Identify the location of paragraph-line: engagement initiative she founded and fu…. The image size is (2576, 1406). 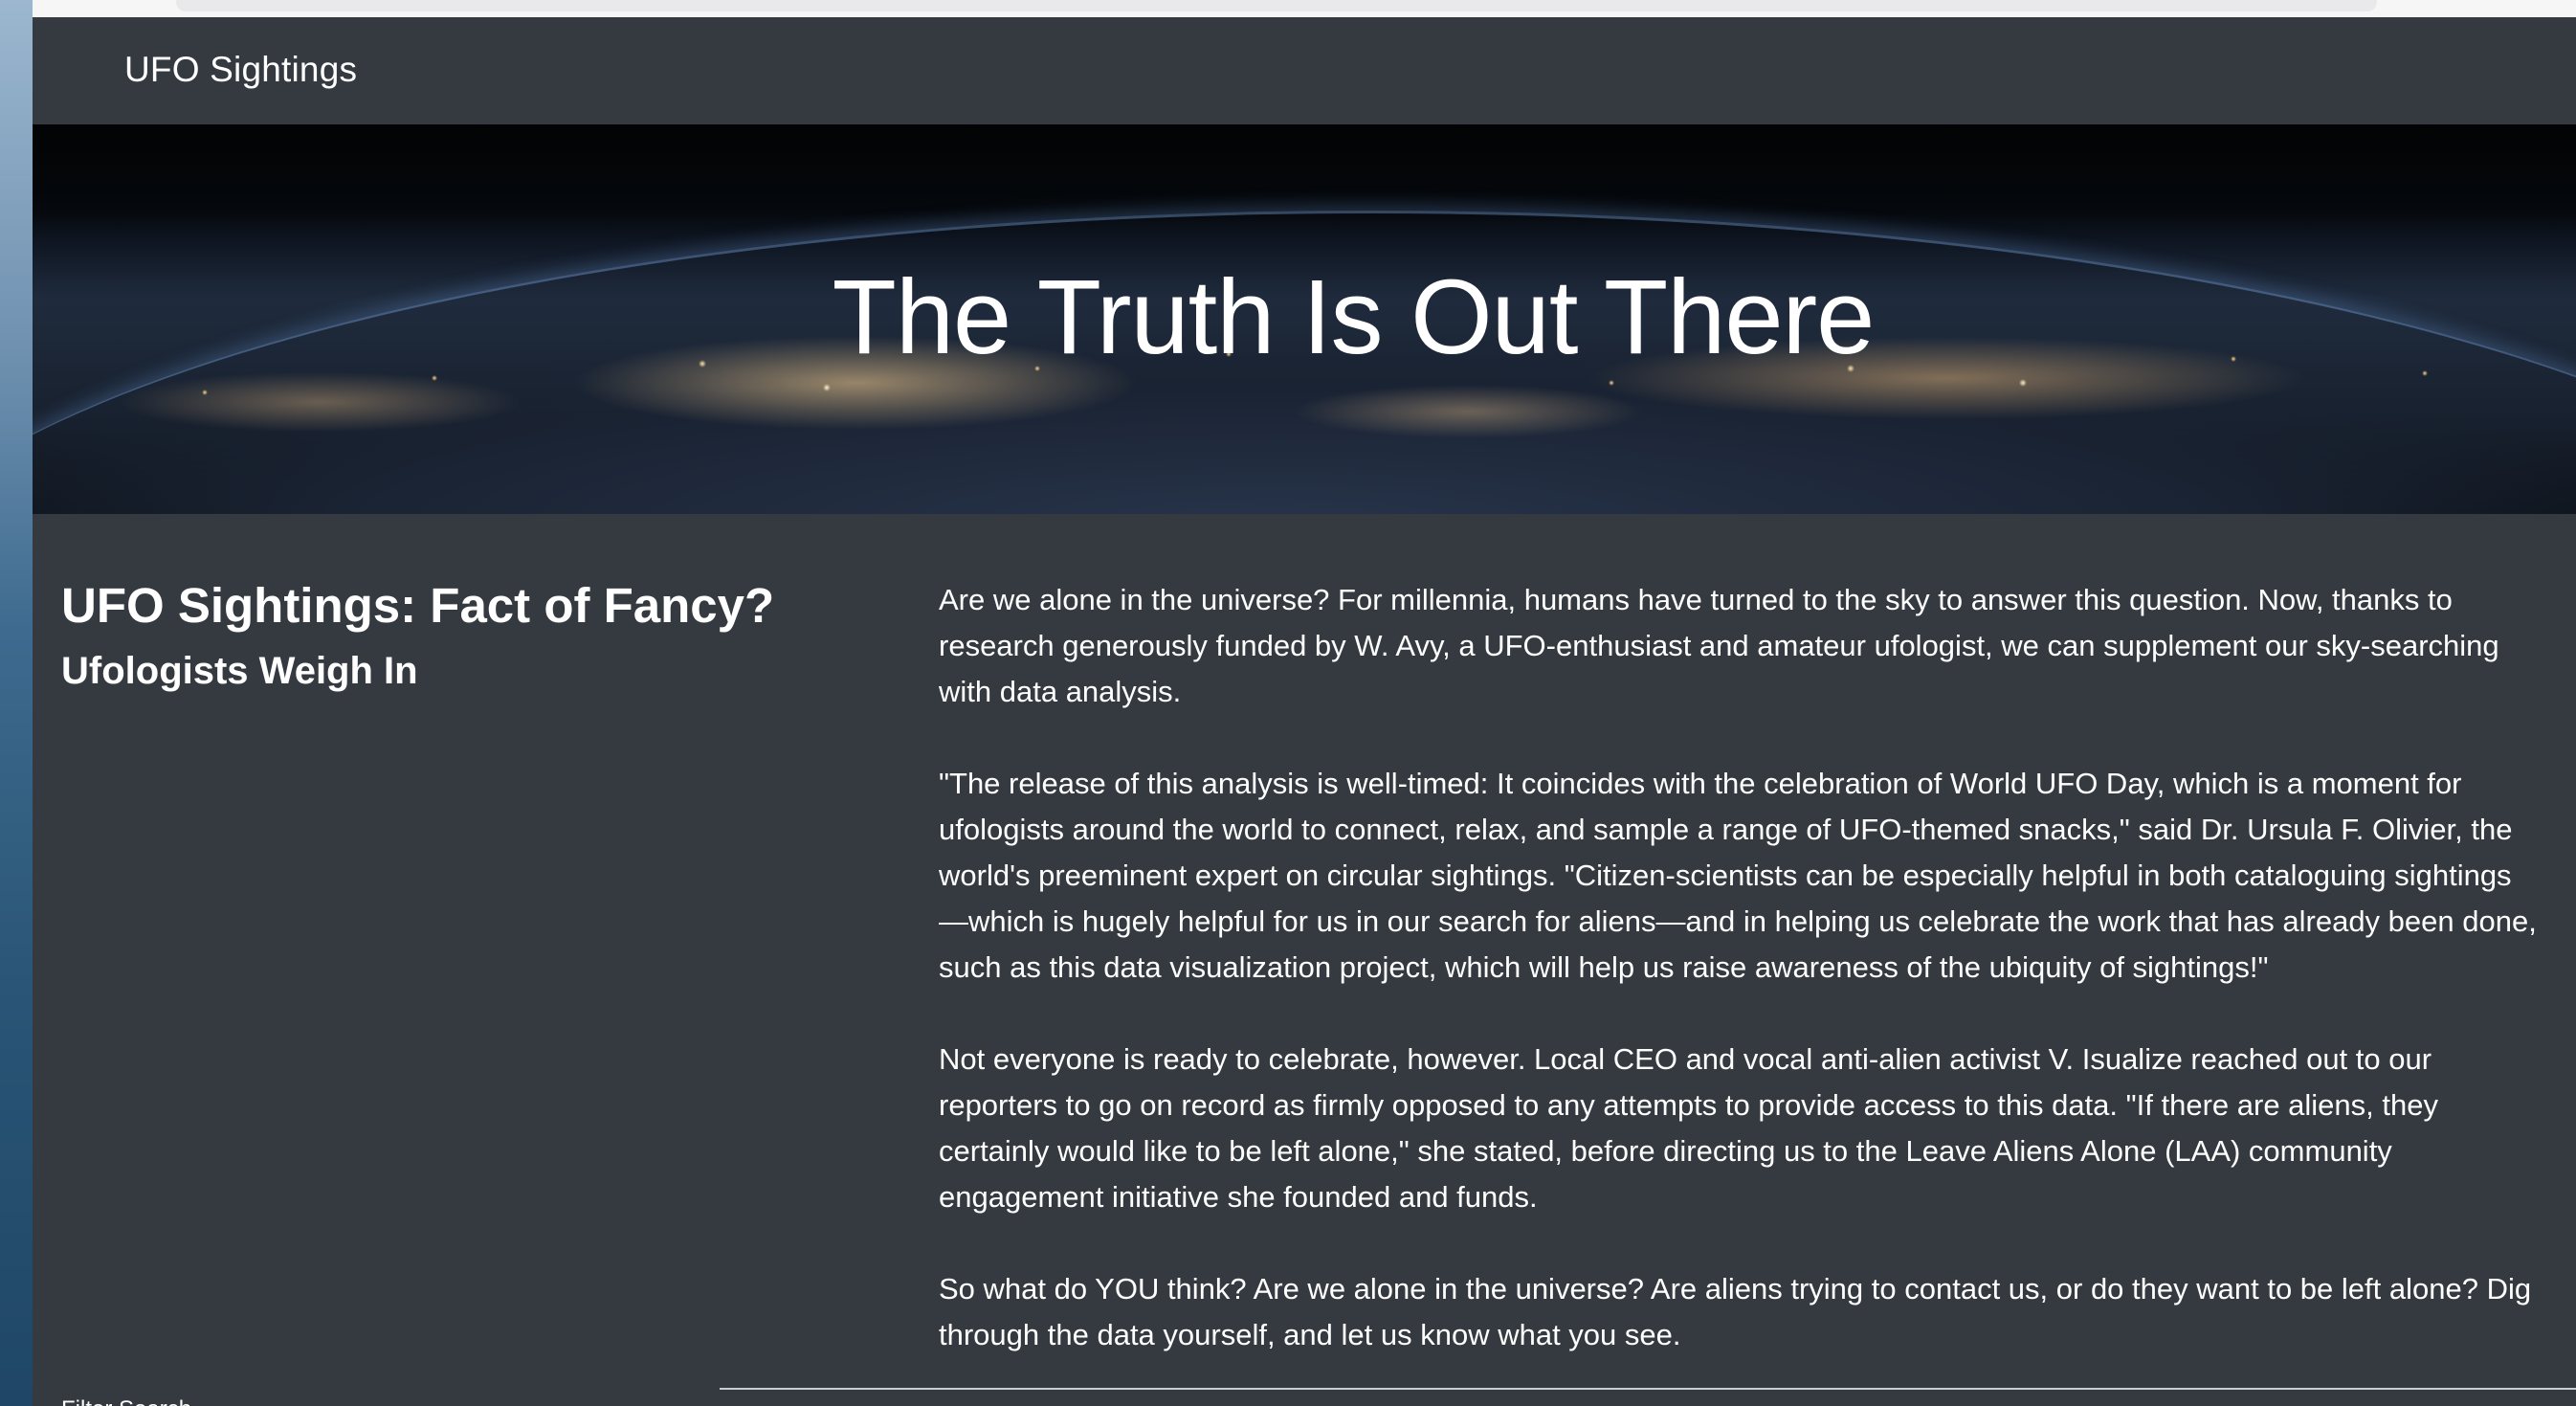
(1238, 1197).